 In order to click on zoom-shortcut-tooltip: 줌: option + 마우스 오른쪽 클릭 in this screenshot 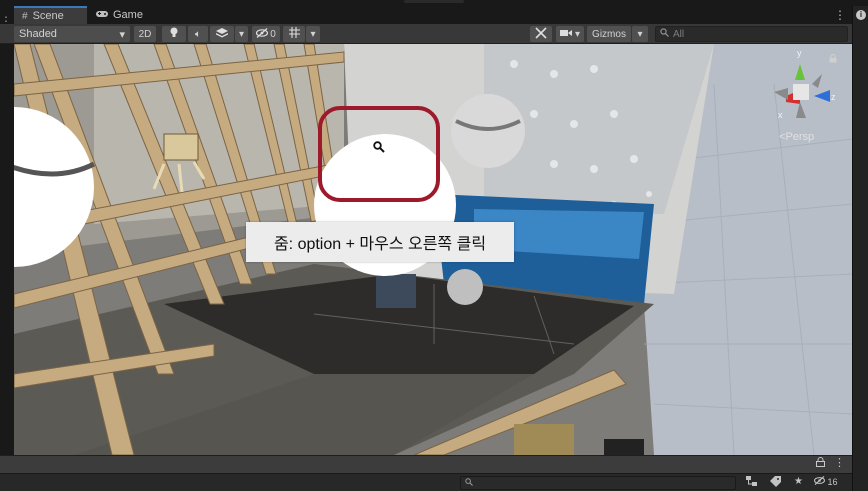, I will do `click(380, 242)`.